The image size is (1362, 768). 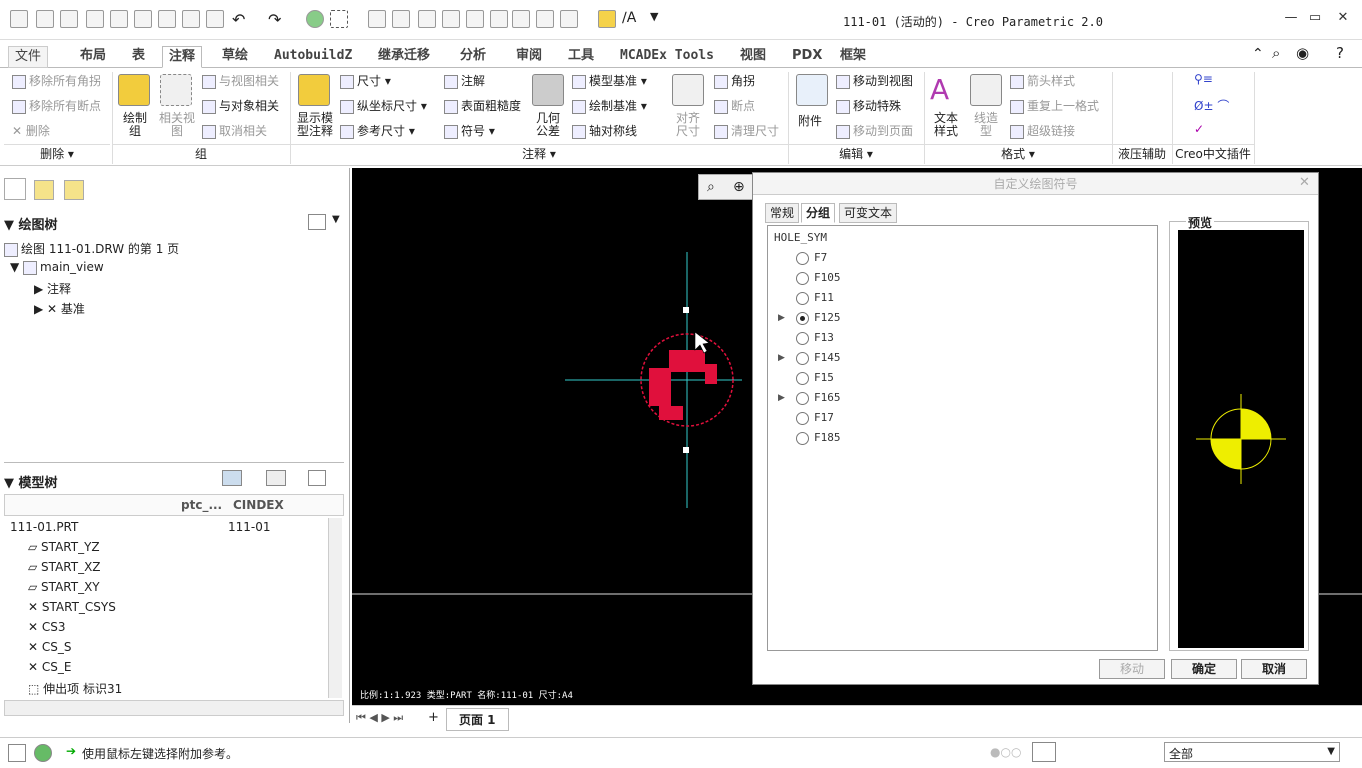 I want to click on layer-tab-icon, so click(x=44, y=190).